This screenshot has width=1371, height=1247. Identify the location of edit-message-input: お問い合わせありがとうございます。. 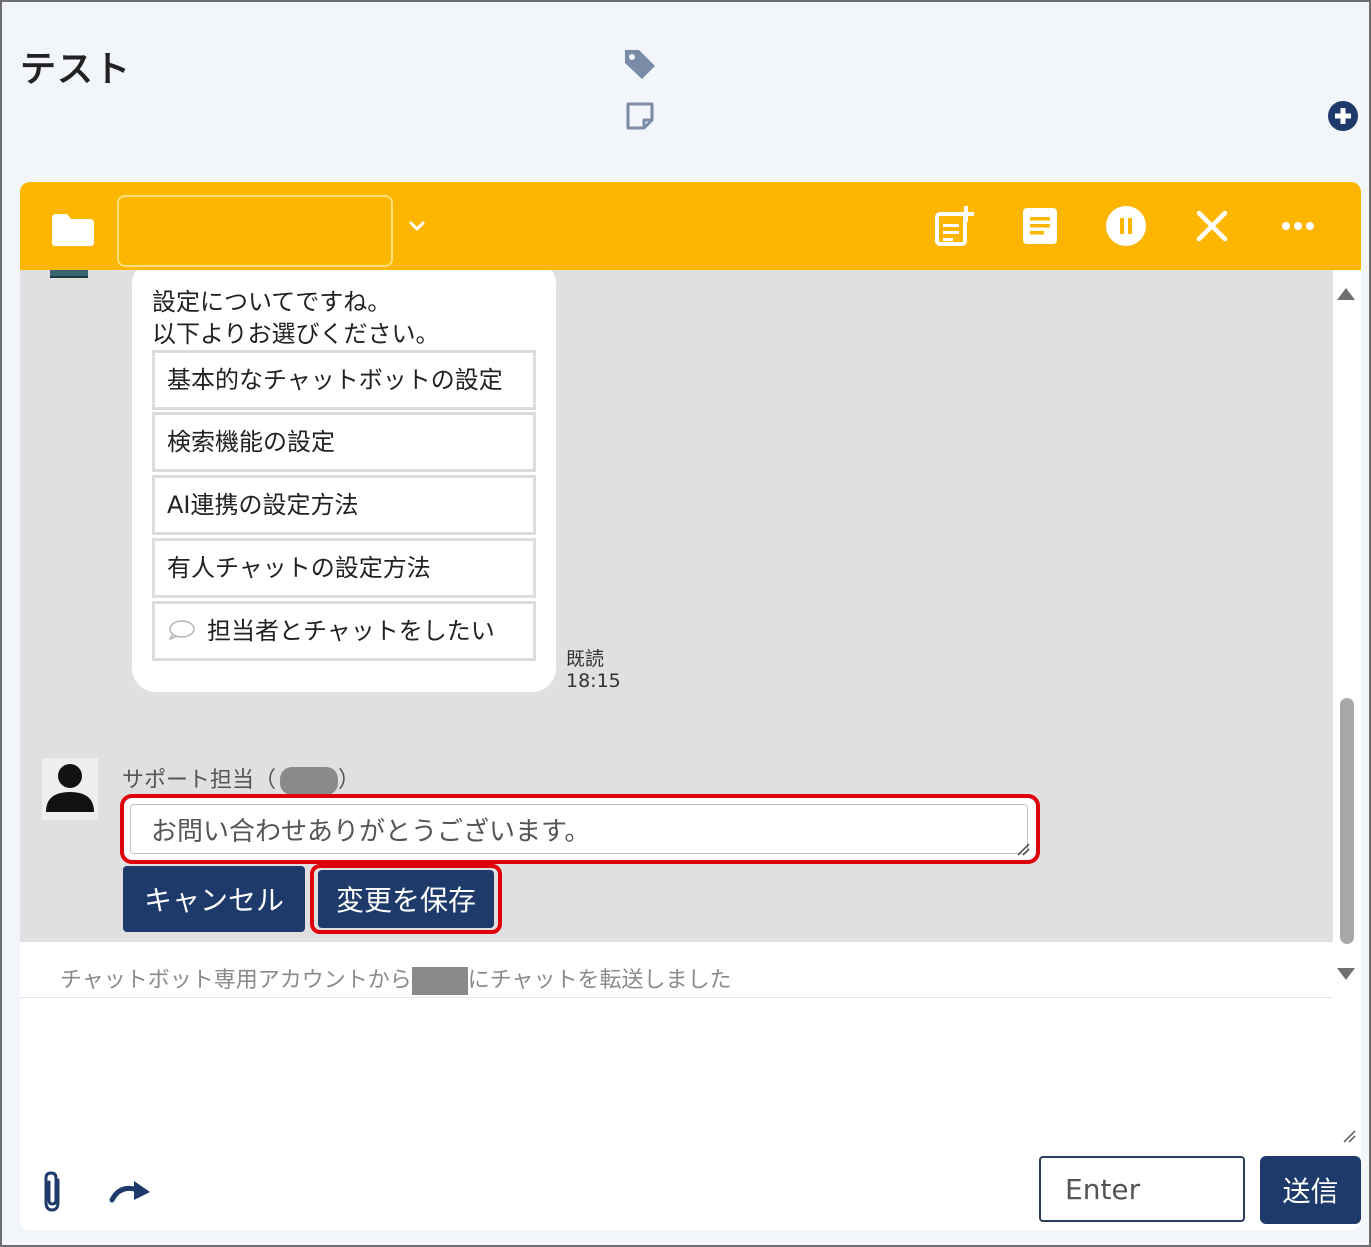
(579, 829).